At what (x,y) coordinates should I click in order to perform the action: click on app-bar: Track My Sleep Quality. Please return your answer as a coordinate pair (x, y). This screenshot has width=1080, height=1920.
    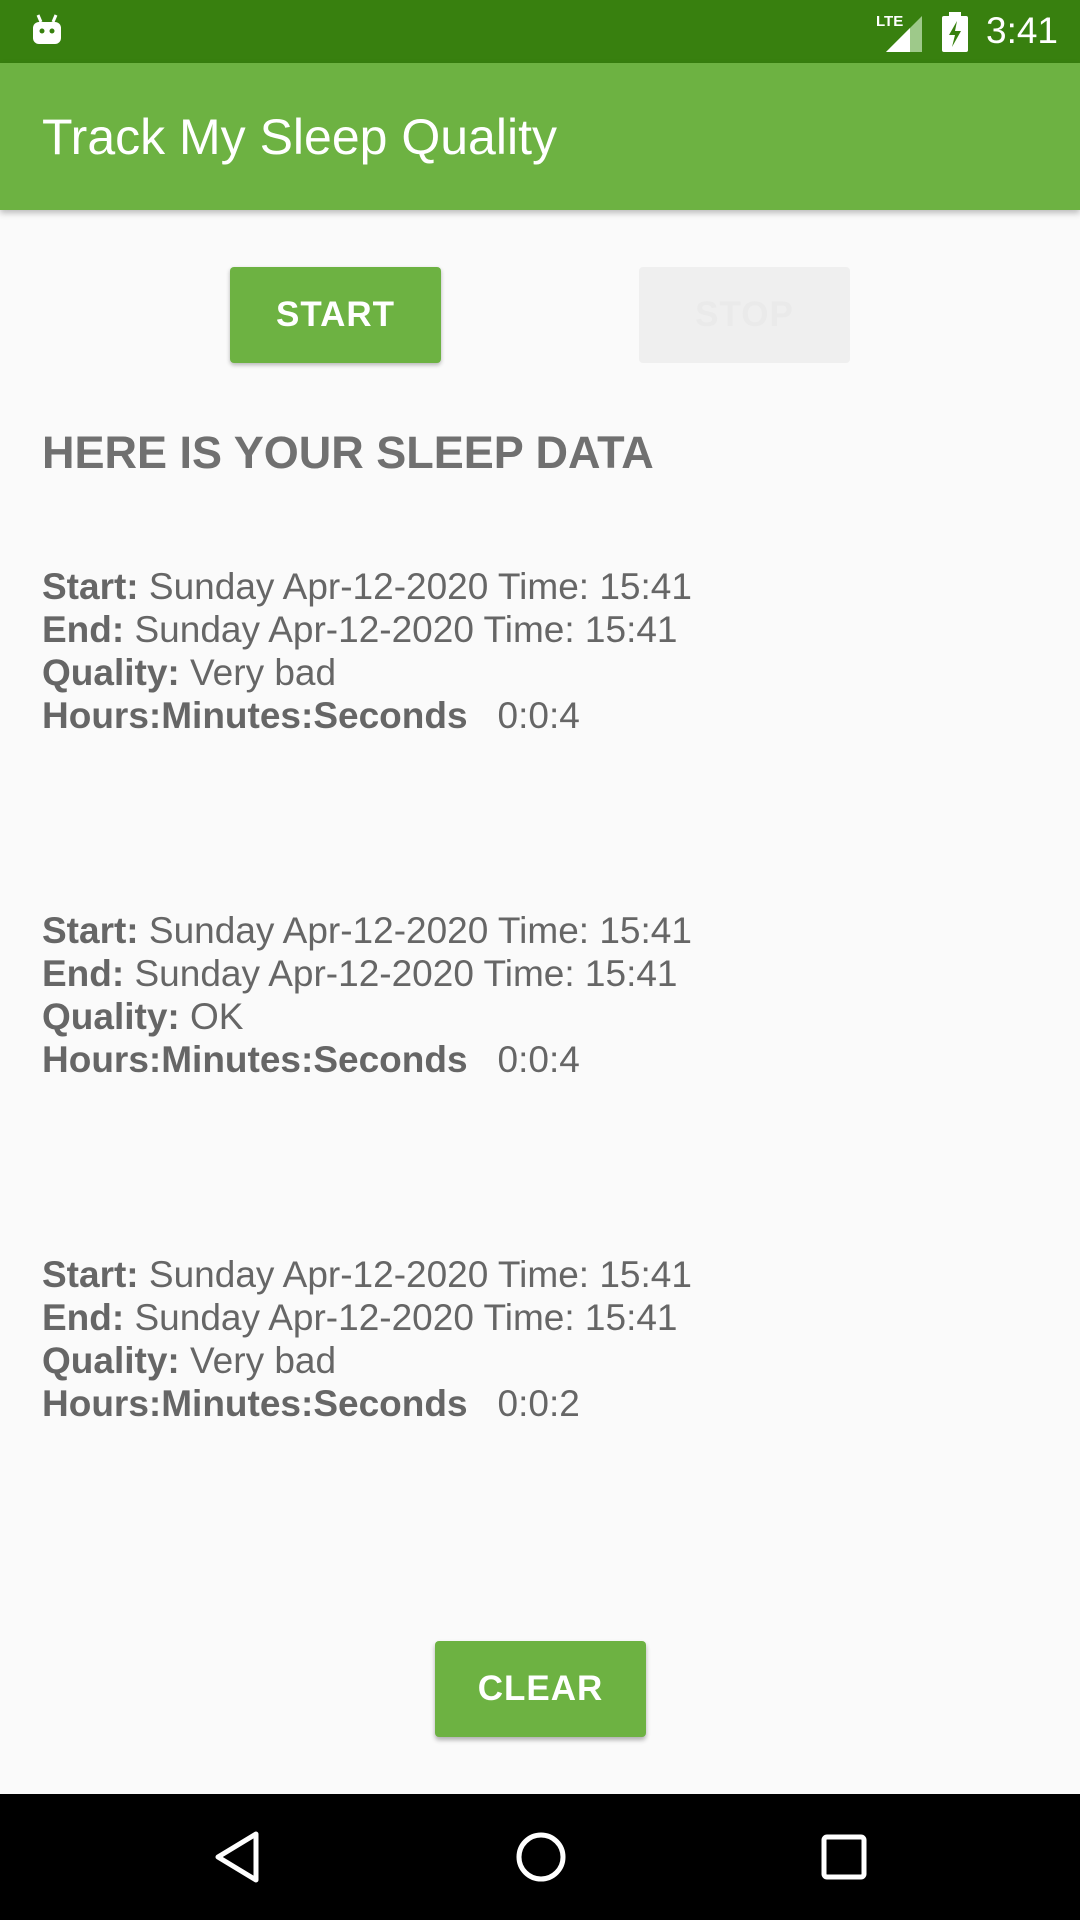
    Looking at the image, I should click on (540, 136).